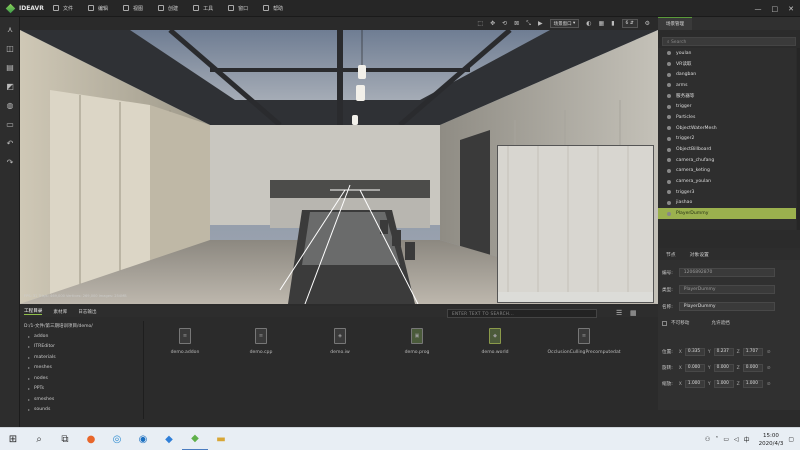 This screenshot has width=800, height=450. What do you see at coordinates (588, 23) in the screenshot?
I see `shading-icon: ◐` at bounding box center [588, 23].